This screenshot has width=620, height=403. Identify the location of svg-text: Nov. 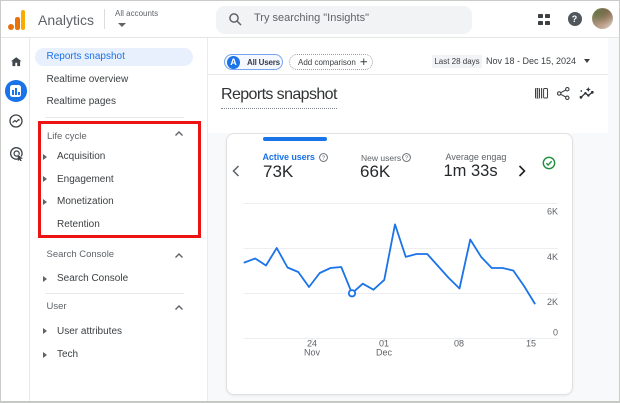
(312, 353).